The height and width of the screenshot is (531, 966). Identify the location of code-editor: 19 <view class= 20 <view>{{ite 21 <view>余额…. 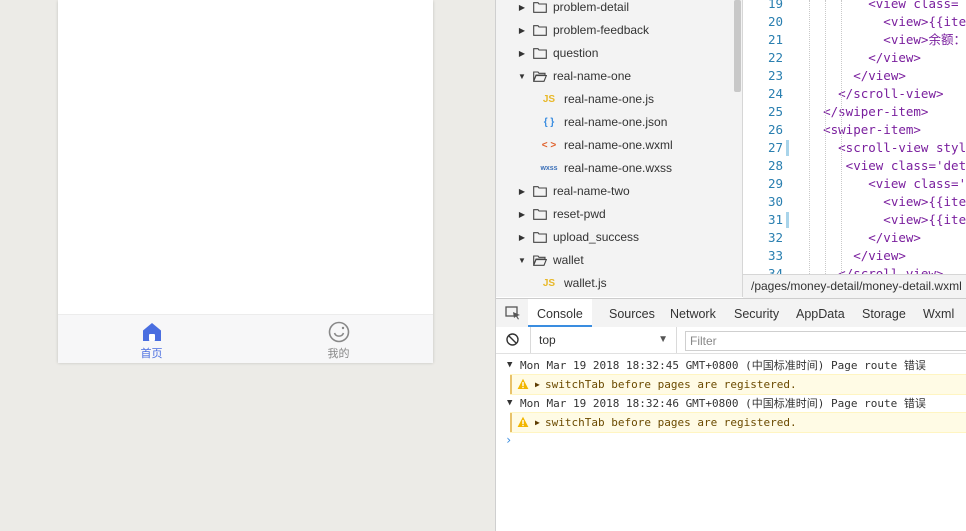
(854, 137).